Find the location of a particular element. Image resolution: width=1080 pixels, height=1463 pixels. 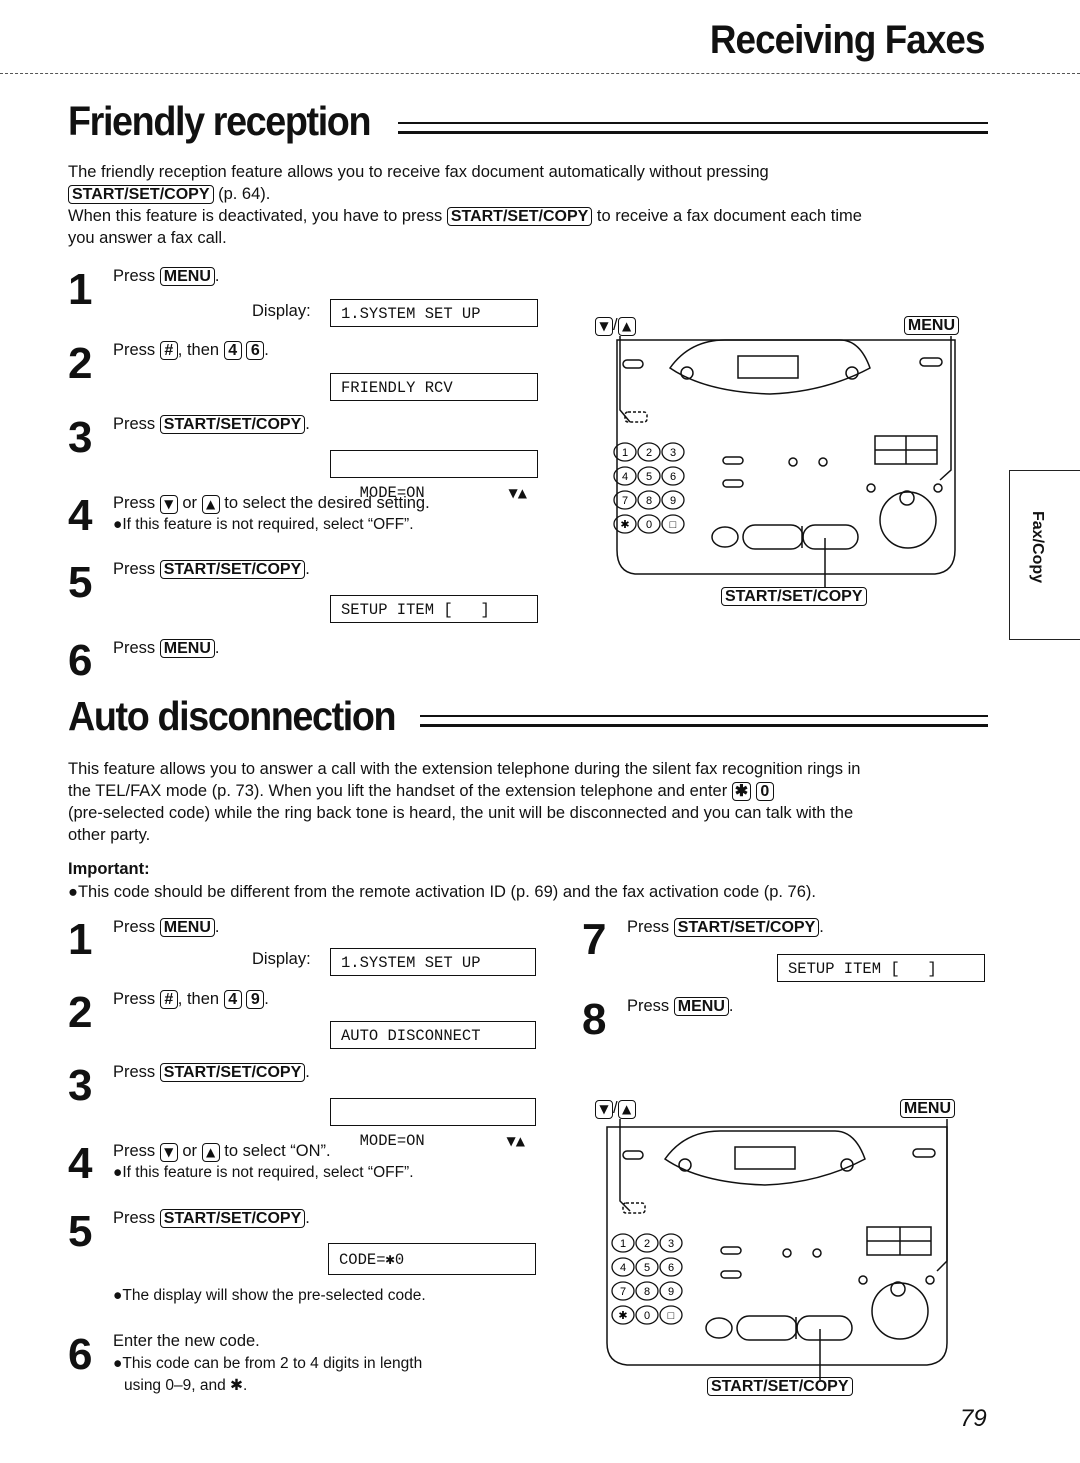

lcd-display: FRIENDLY RCV is located at coordinates (434, 387).